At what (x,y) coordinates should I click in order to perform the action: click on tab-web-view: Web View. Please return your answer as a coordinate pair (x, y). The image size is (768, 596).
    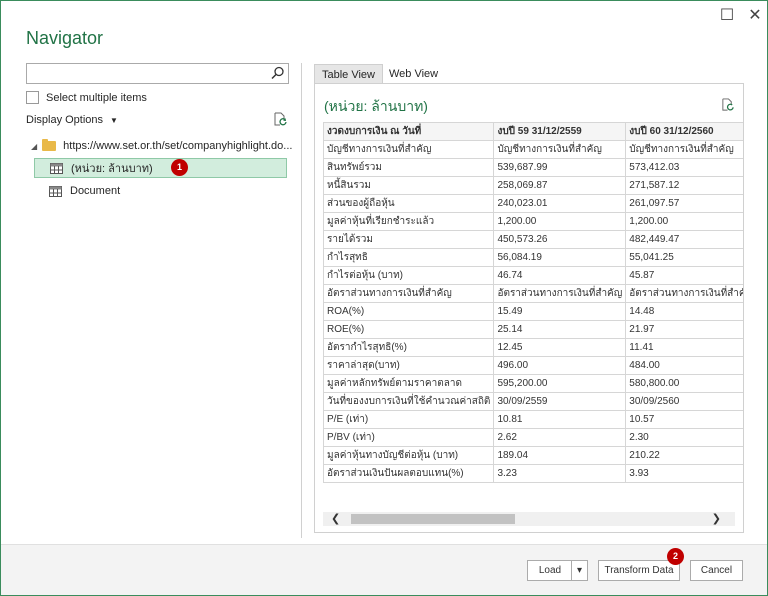
    Looking at the image, I should click on (413, 74).